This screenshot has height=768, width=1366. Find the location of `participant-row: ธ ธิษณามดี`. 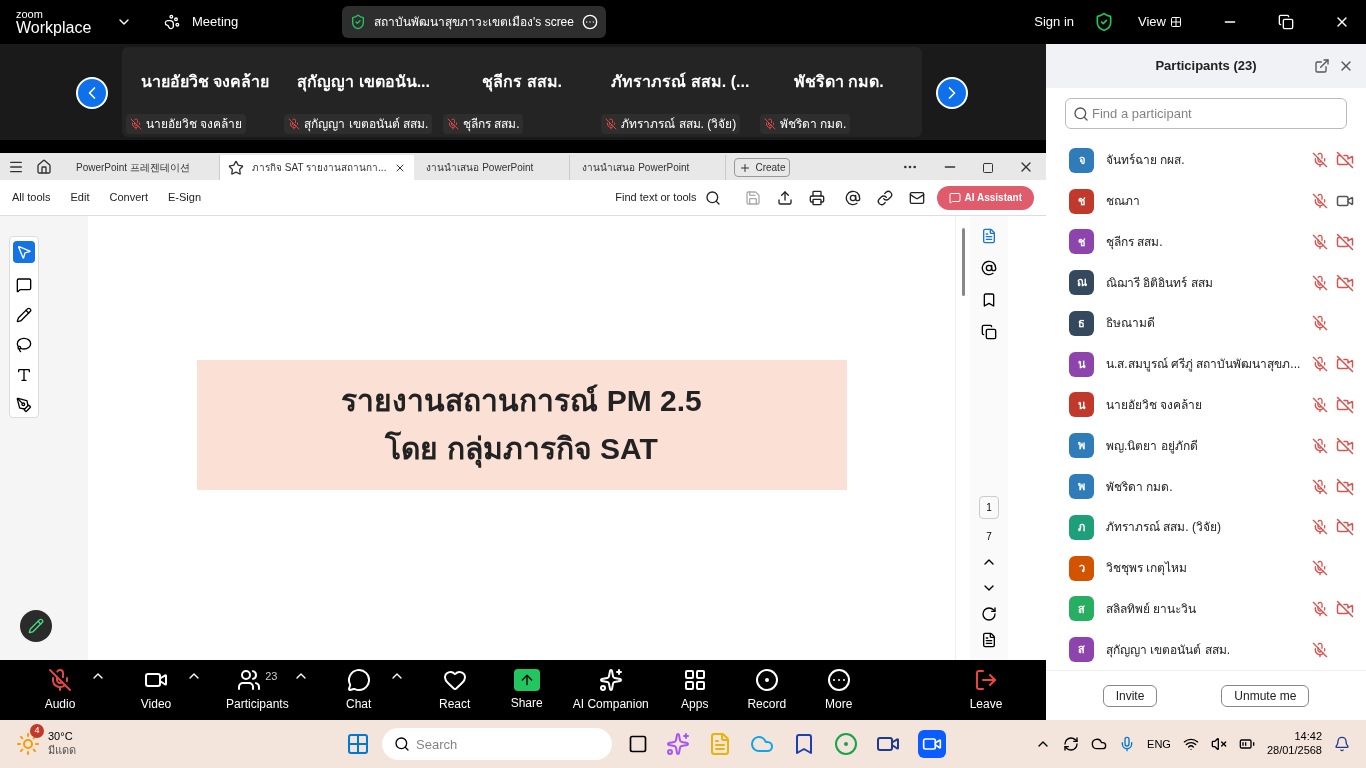

participant-row: ธ ธิษณามดี is located at coordinates (1206, 323).